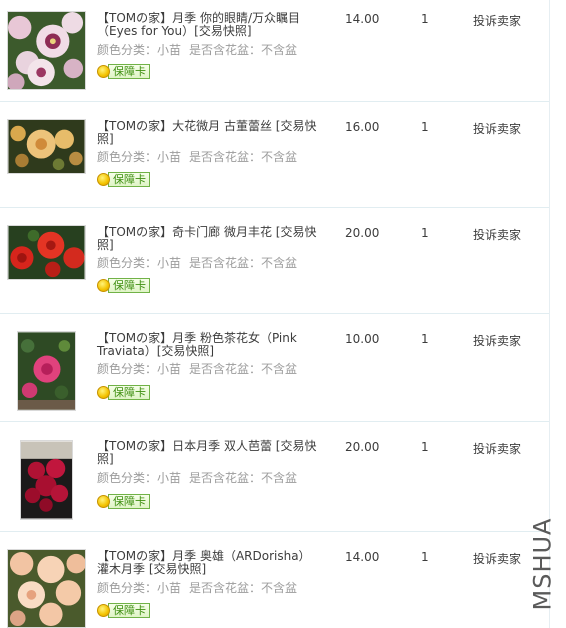 This screenshot has width=566, height=628. I want to click on product-thumbnail-chica-porch, so click(46, 252).